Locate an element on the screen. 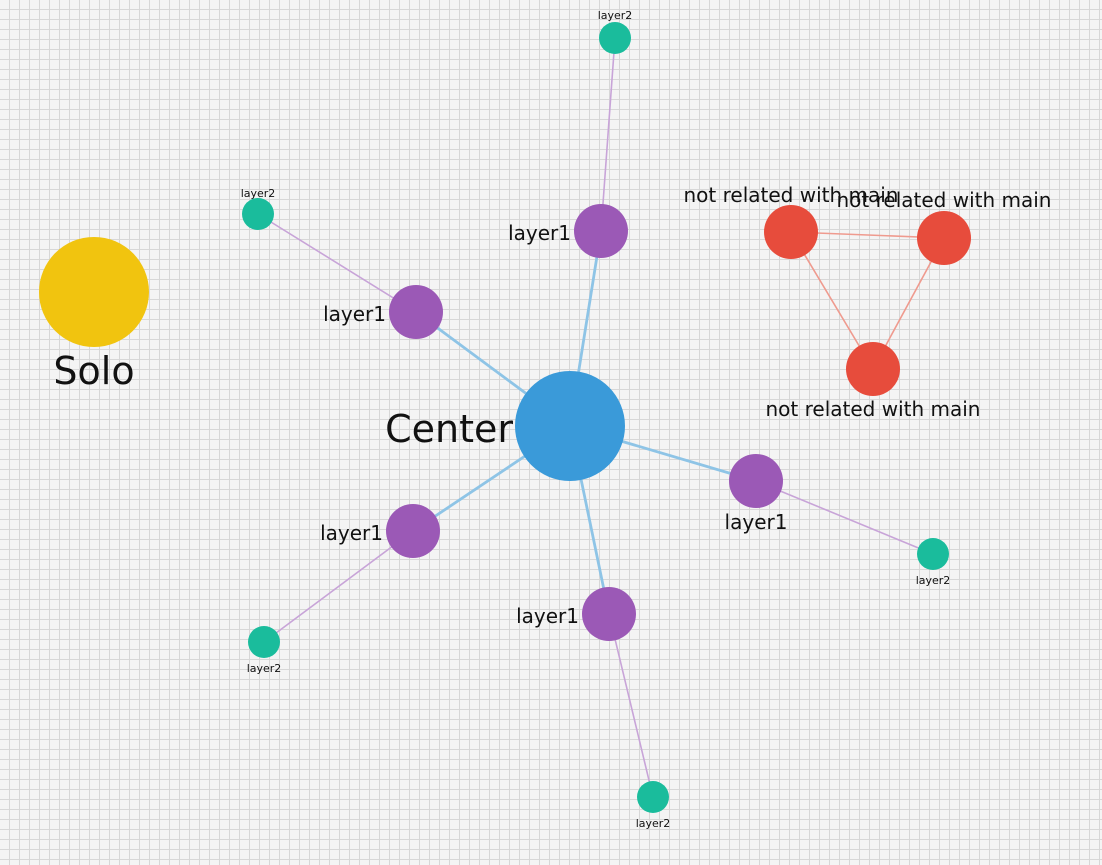 The height and width of the screenshot is (865, 1102). node-l1_right is located at coordinates (756, 481).